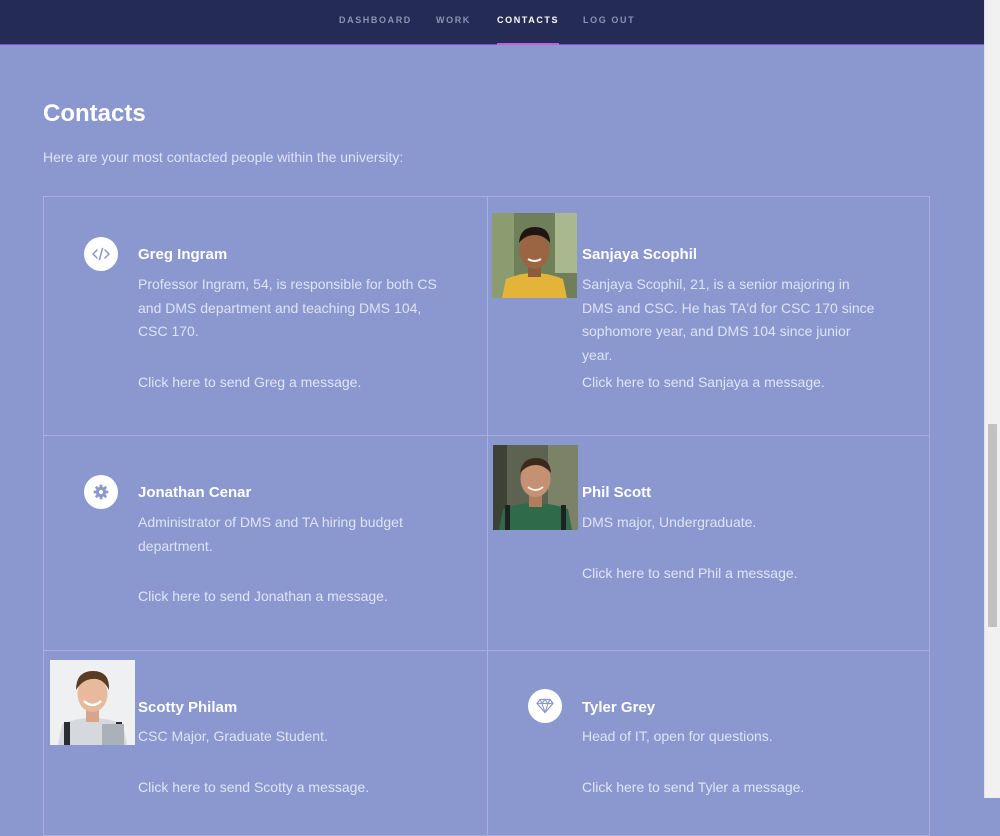  I want to click on contact-name: Greg Ingram, so click(183, 254).